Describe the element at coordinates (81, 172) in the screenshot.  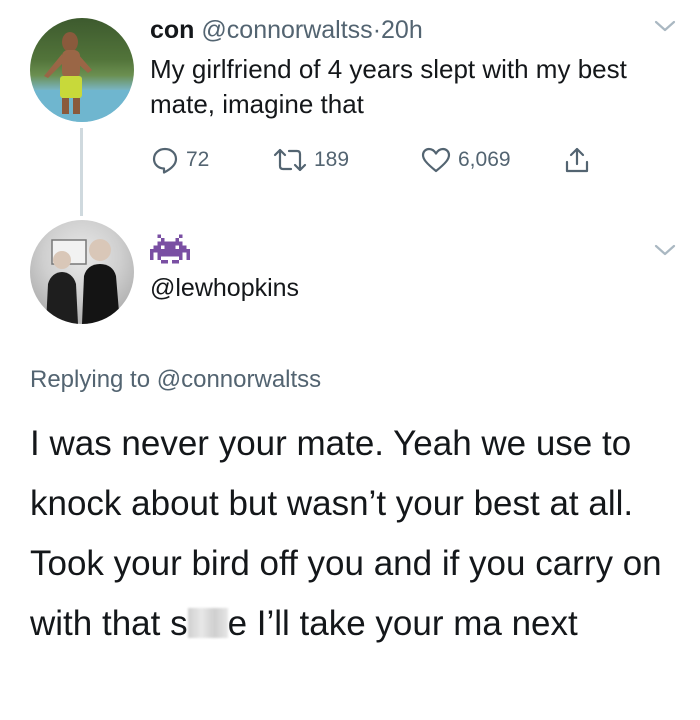
I see `thread-connector-line` at that location.